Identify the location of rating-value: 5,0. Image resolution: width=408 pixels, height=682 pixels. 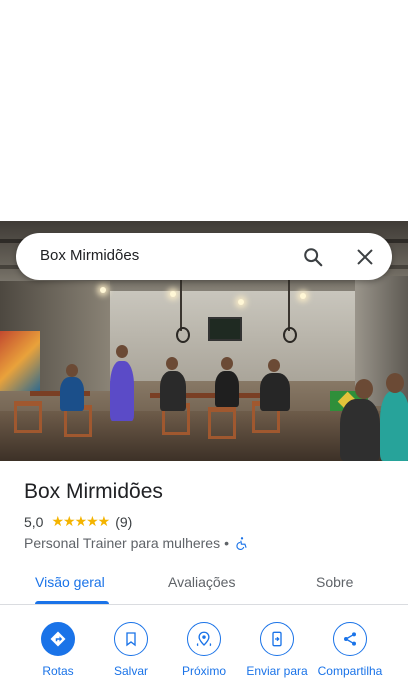
(34, 521).